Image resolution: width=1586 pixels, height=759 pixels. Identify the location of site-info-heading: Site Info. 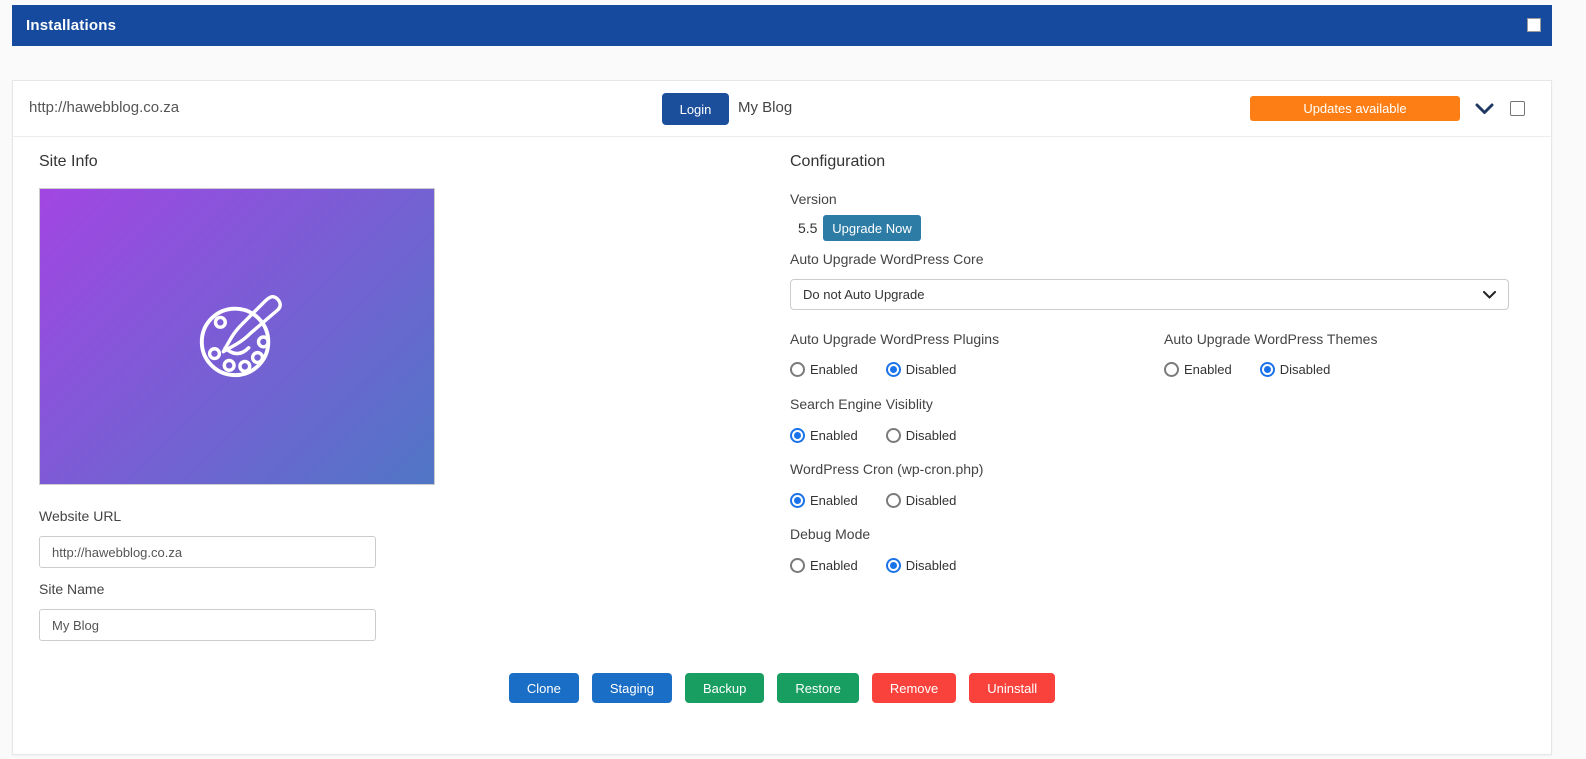
(68, 161).